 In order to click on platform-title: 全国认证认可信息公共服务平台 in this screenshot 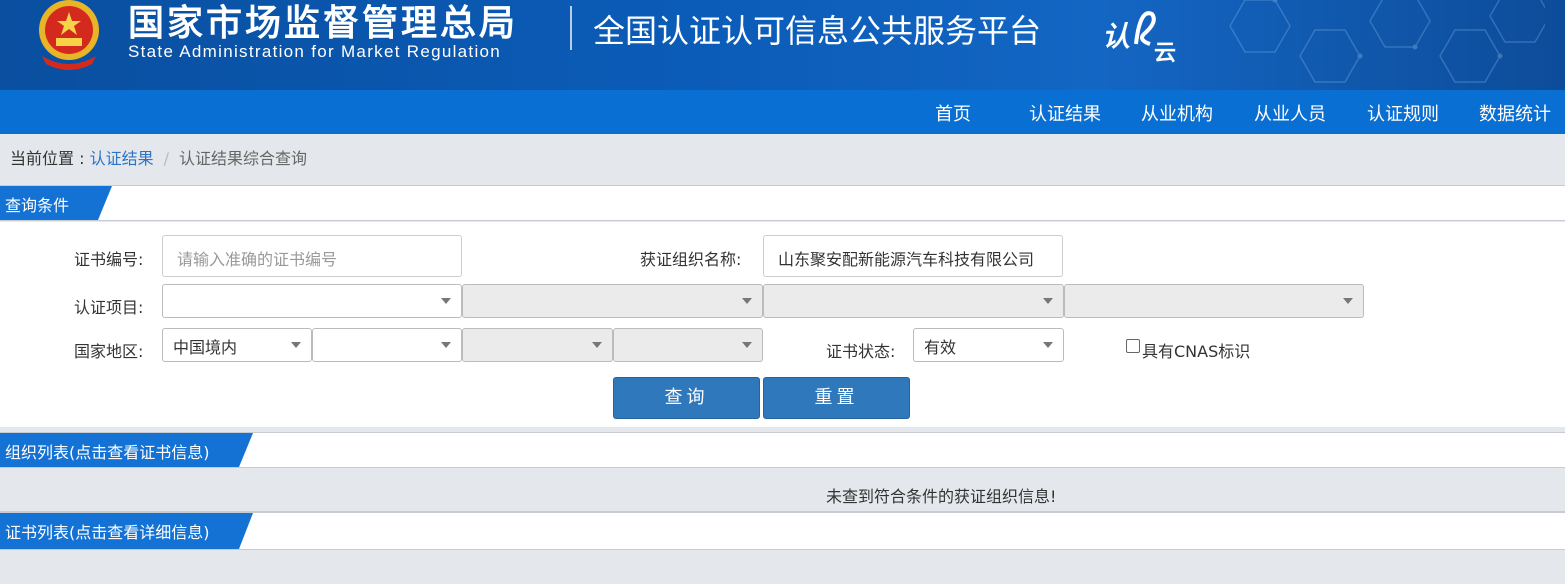, I will do `click(817, 31)`.